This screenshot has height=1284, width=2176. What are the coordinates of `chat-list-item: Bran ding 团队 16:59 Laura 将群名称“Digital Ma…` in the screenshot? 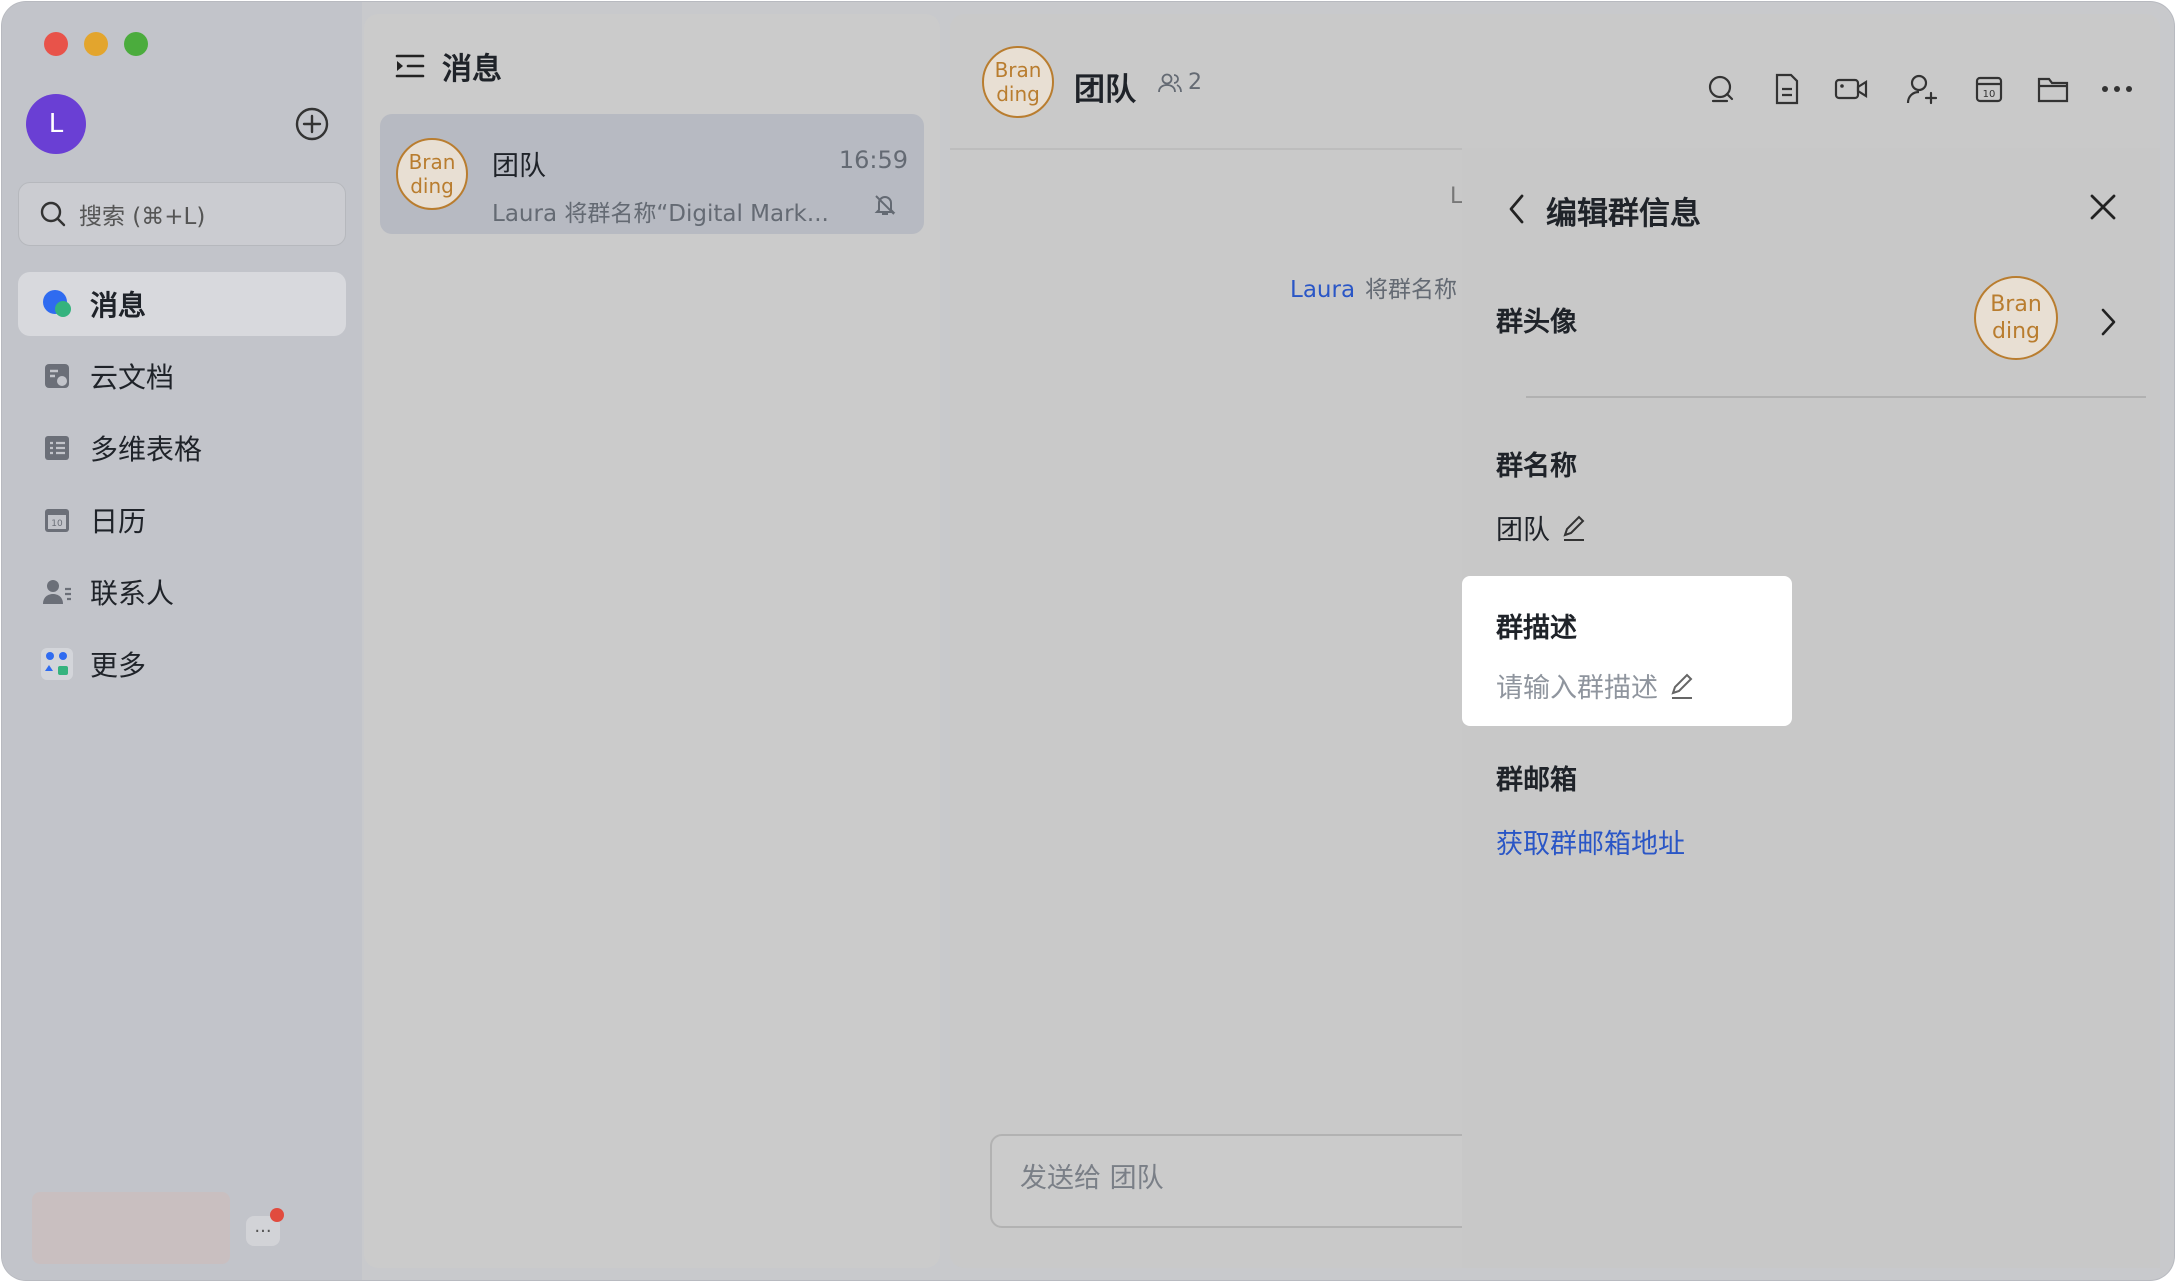 It's located at (652, 174).